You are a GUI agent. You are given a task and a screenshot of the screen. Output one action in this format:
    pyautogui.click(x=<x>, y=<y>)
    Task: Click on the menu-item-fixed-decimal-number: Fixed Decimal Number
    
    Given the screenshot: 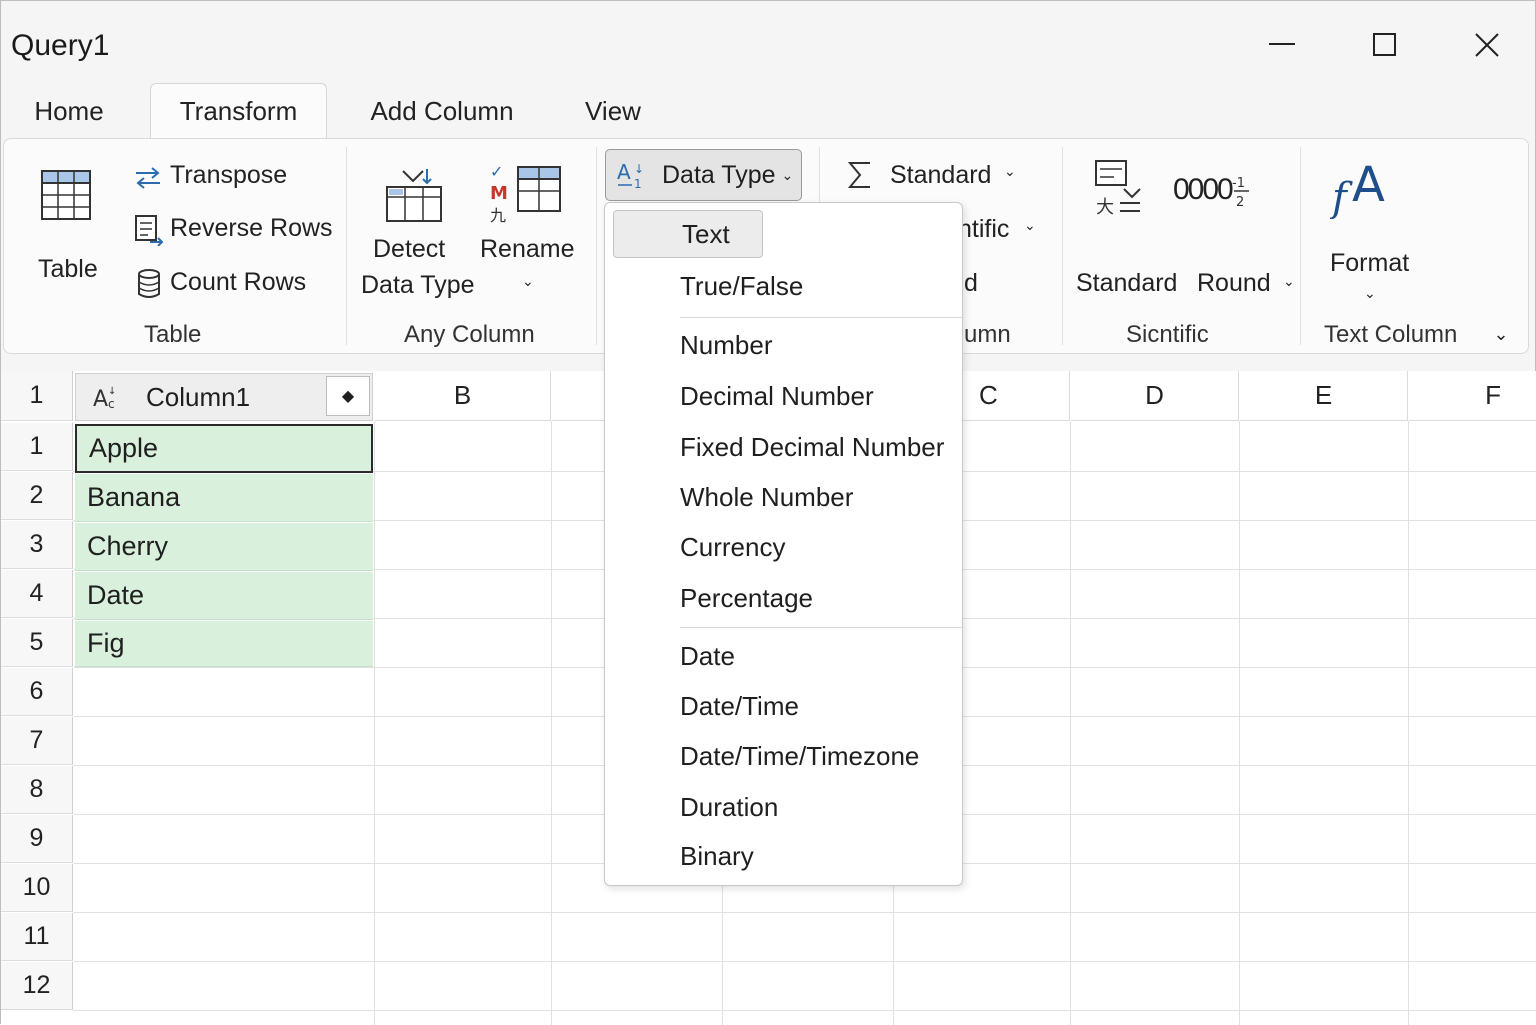 What is the action you would take?
    pyautogui.click(x=783, y=447)
    